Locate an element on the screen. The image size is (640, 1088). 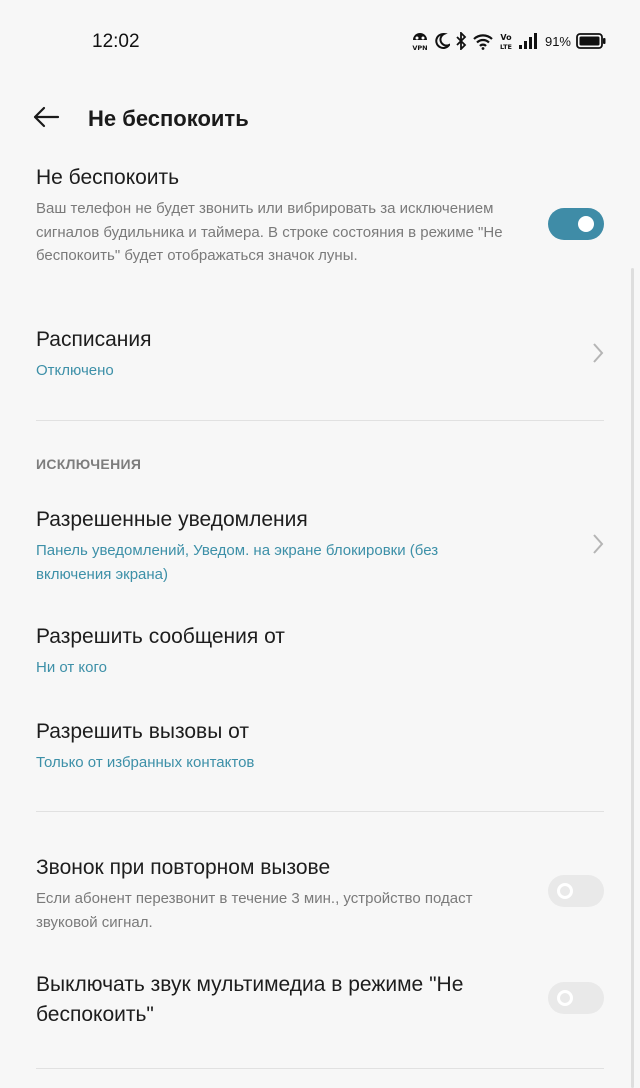
volte-icon: Vo LTE is located at coordinates (506, 41).